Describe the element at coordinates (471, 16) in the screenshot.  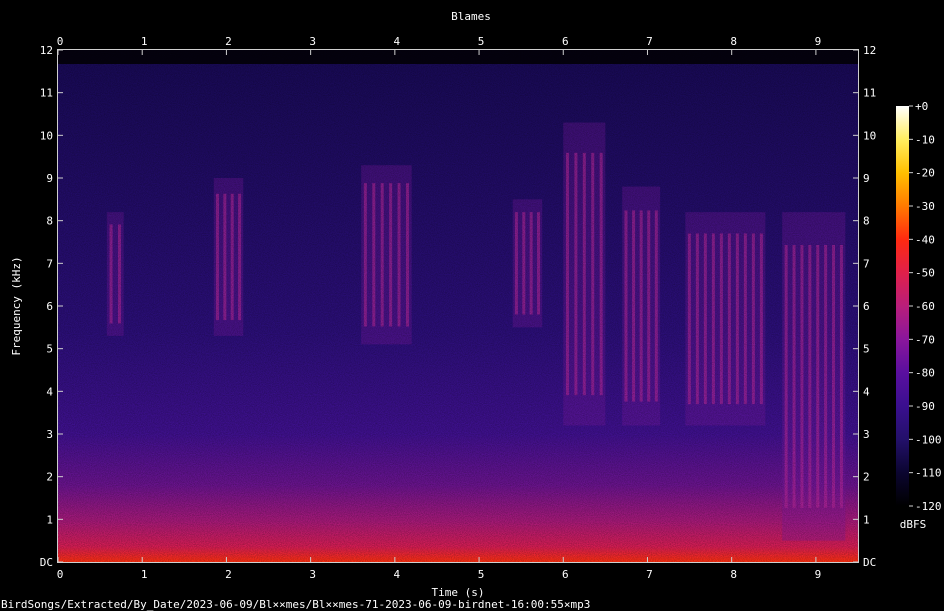
I see `chart-title: Blames` at that location.